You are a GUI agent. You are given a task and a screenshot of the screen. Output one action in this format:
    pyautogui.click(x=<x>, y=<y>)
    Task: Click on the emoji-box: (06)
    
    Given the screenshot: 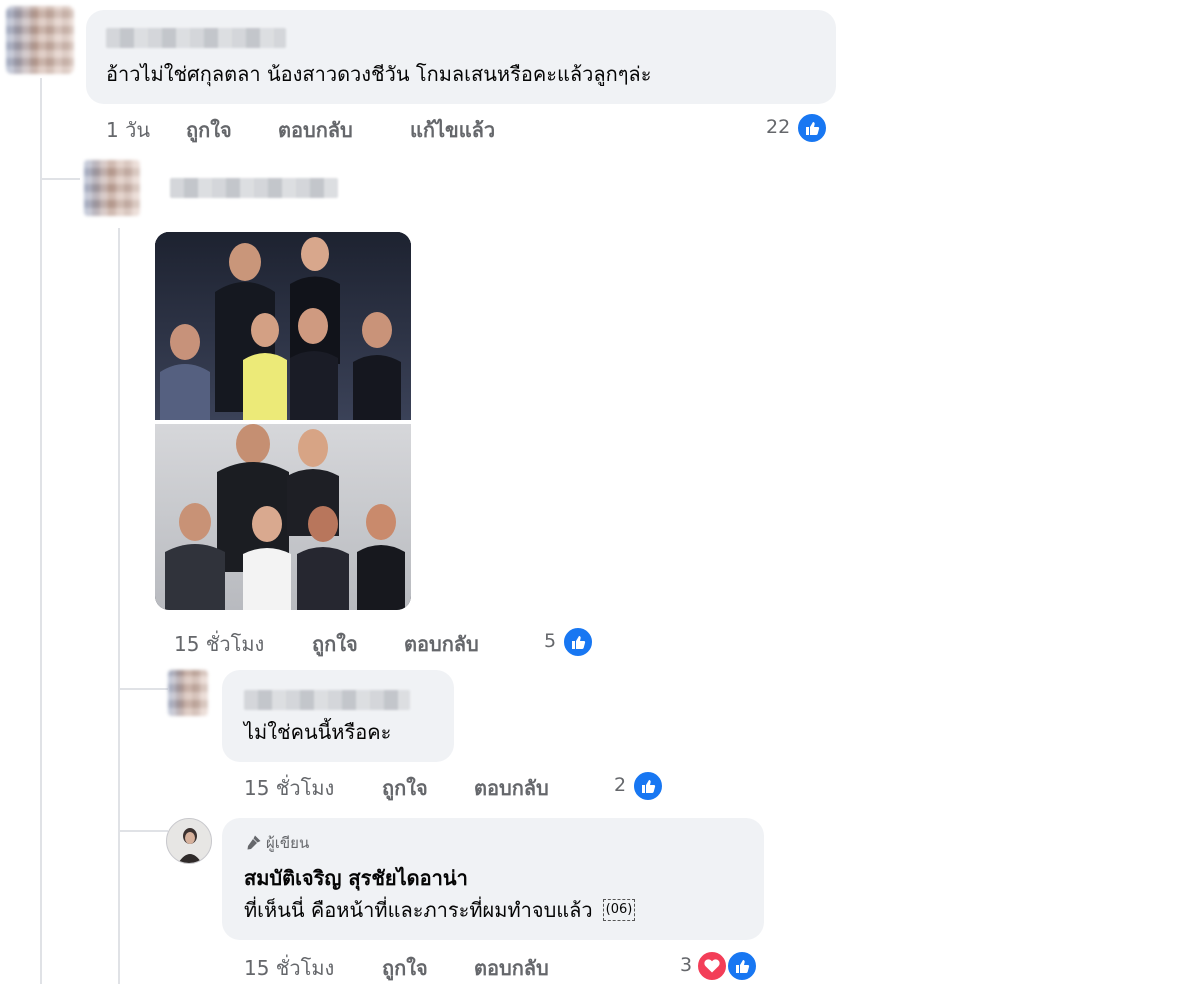 What is the action you would take?
    pyautogui.click(x=619, y=910)
    